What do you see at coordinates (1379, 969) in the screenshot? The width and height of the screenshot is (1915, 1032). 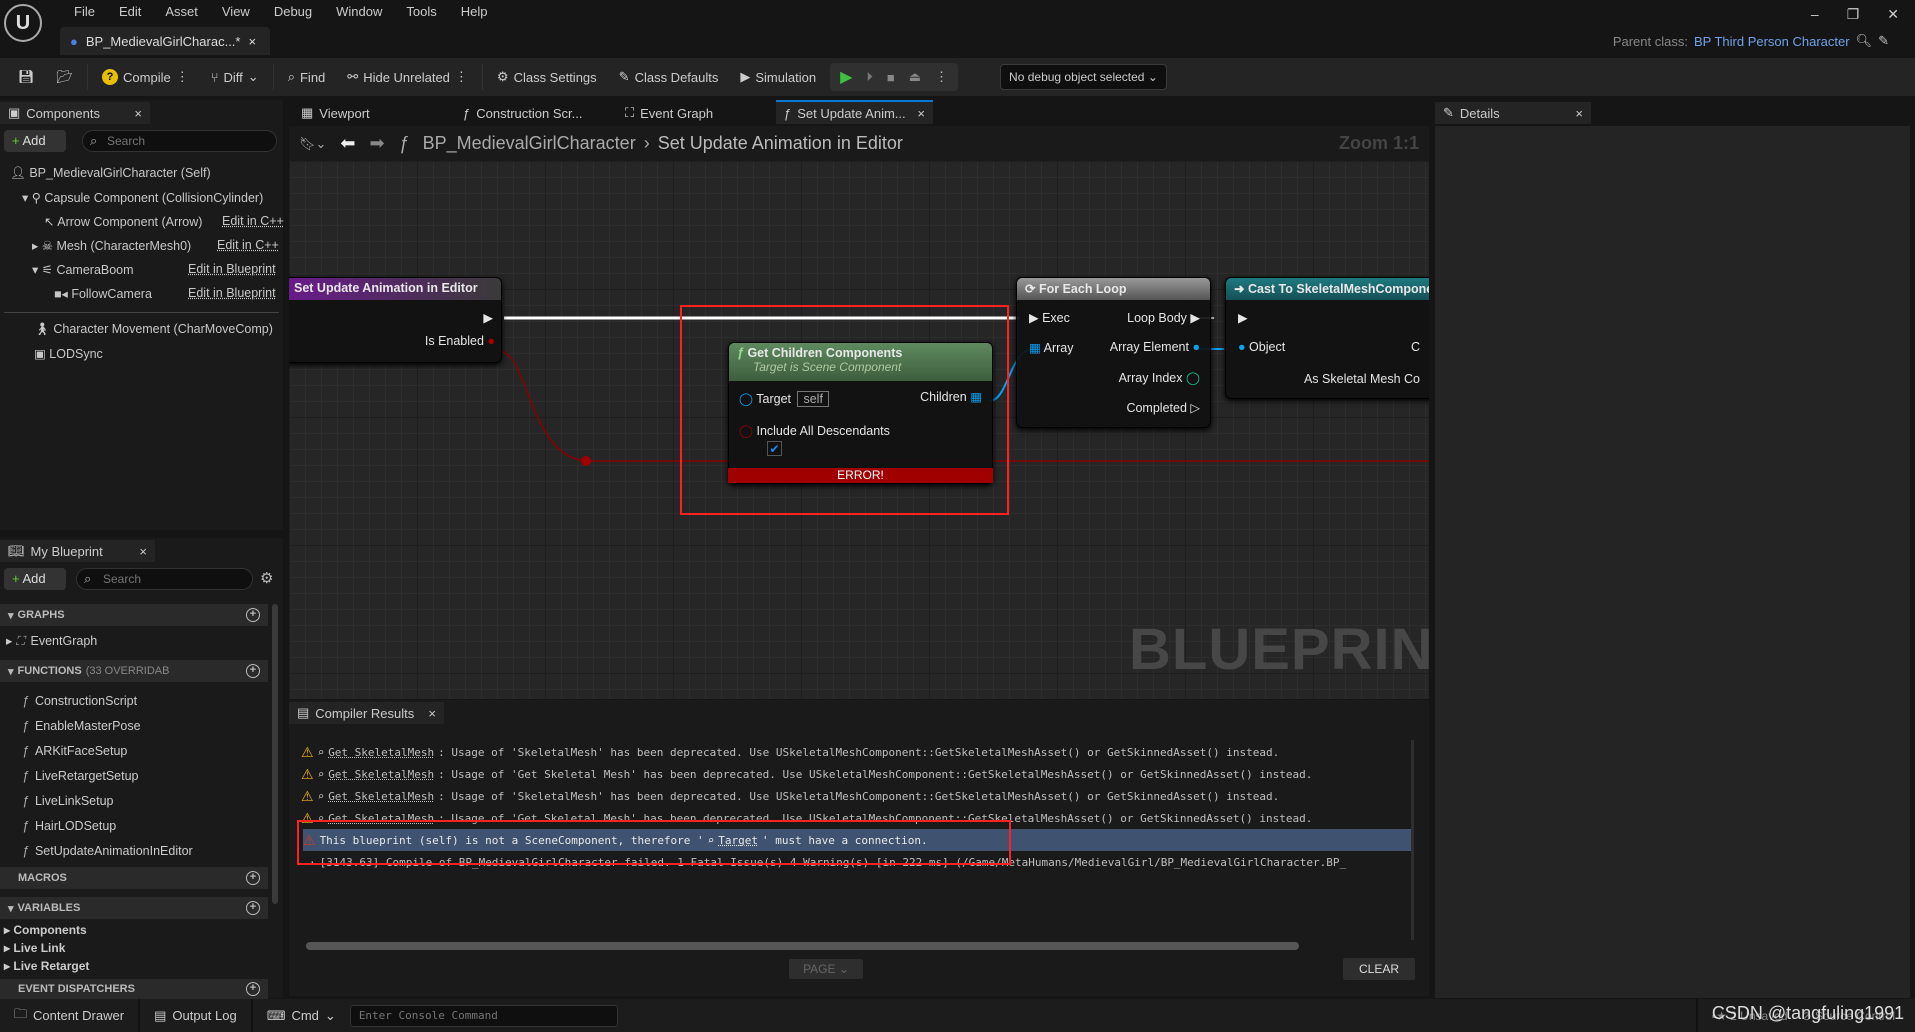 I see `clear-button: CLEAR` at bounding box center [1379, 969].